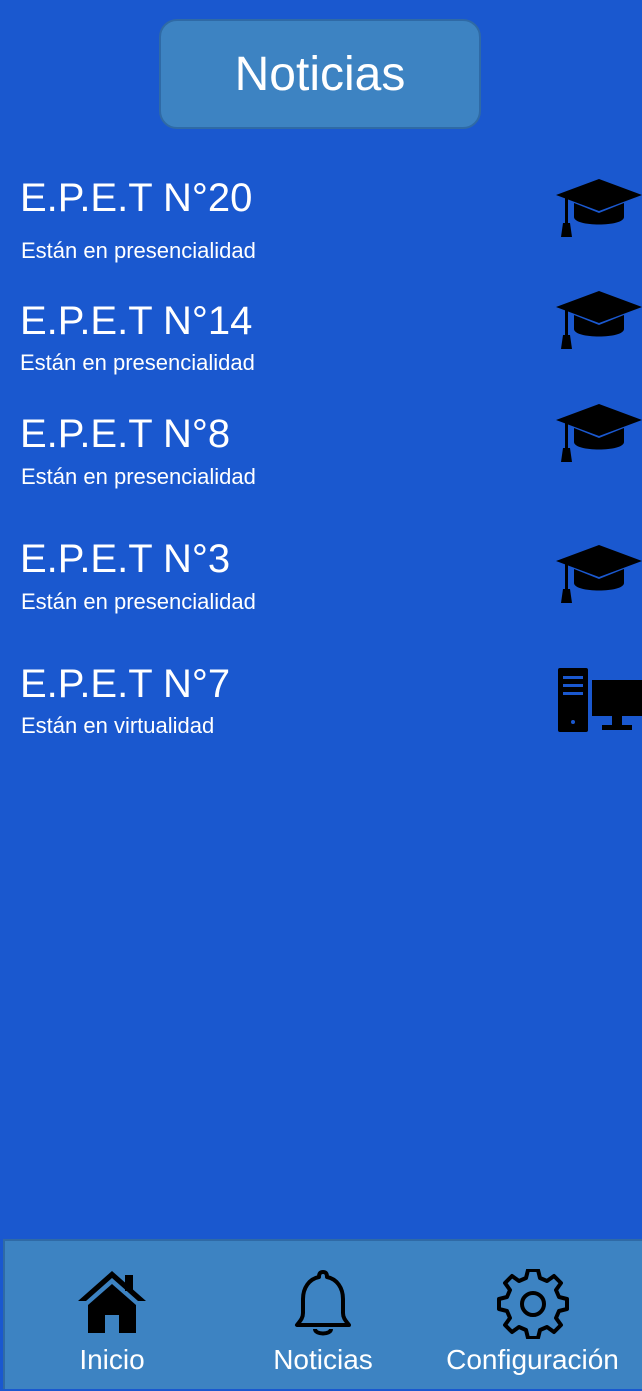 Image resolution: width=642 pixels, height=1391 pixels. I want to click on nav-item-label: Inicio, so click(112, 1359).